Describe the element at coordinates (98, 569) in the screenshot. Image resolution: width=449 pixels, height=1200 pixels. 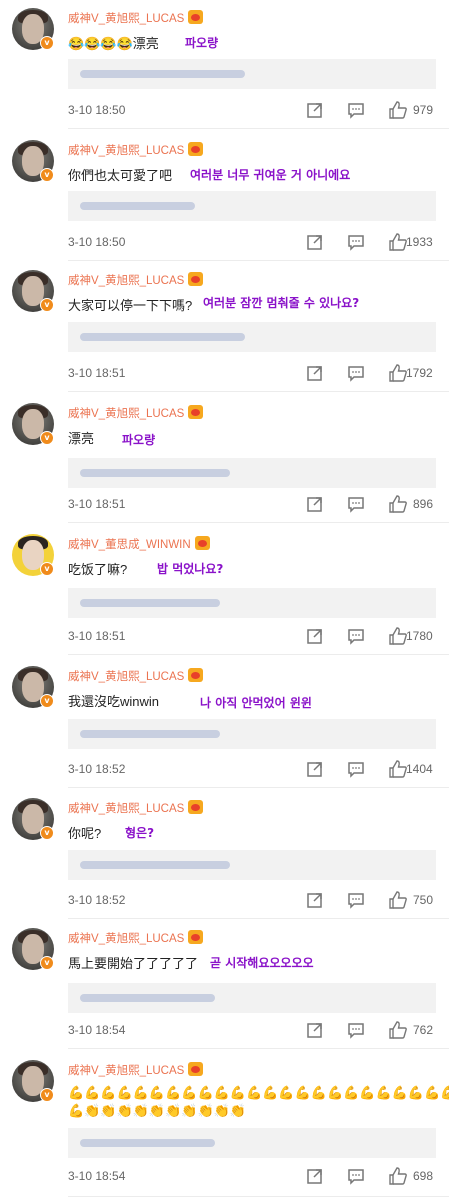
I see `comment-text: 吃饭了嘛?` at that location.